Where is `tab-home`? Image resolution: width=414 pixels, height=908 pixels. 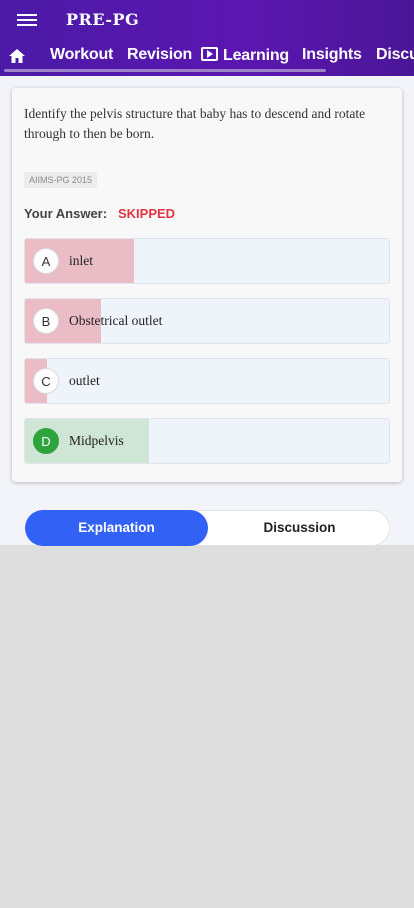
tab-home is located at coordinates (17, 56).